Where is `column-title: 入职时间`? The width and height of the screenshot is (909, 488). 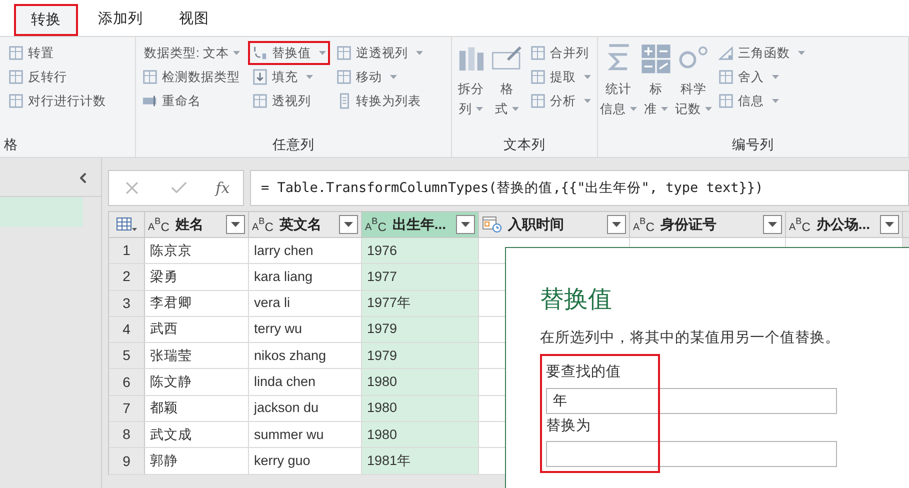
column-title: 入职时间 is located at coordinates (536, 224).